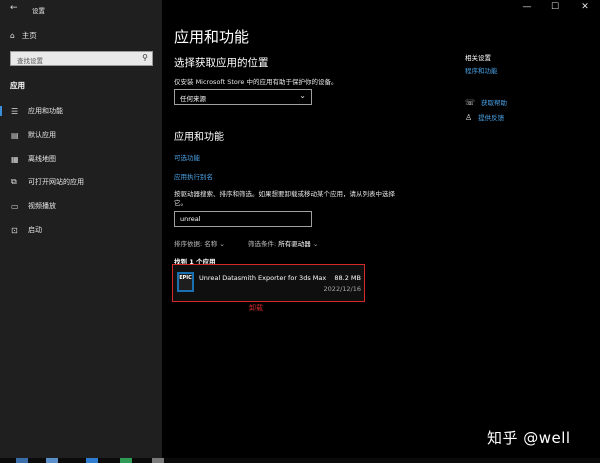 The height and width of the screenshot is (463, 600). What do you see at coordinates (188, 244) in the screenshot?
I see `sort-label: 排序依据:` at bounding box center [188, 244].